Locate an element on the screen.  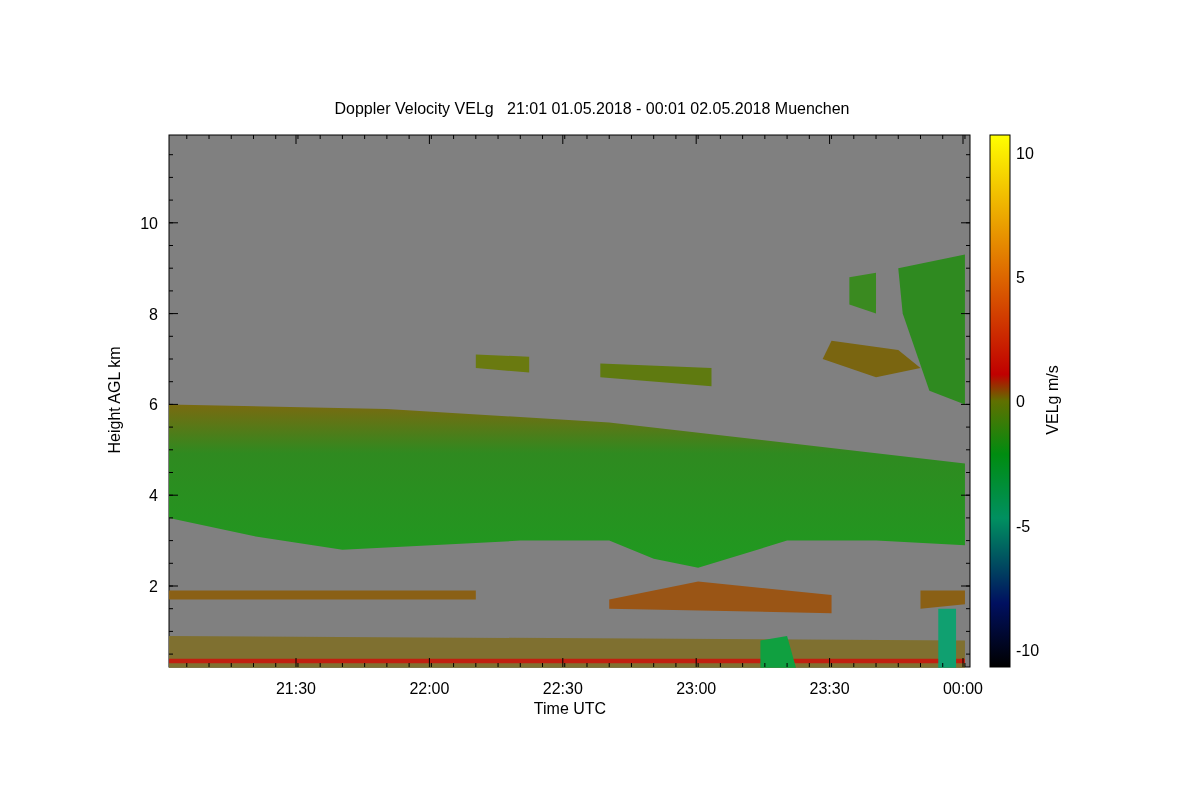
colorbar-tick-label: 5 is located at coordinates (1020, 278).